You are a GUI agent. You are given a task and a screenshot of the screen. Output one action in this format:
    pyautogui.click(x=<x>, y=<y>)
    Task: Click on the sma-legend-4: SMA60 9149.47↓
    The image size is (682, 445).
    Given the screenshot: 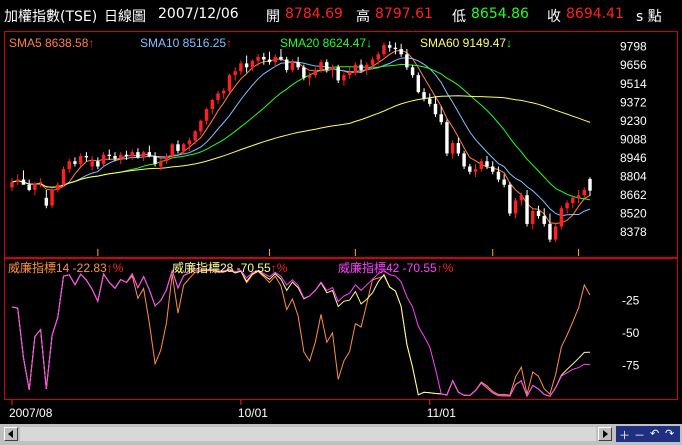 What is the action you would take?
    pyautogui.click(x=466, y=43)
    